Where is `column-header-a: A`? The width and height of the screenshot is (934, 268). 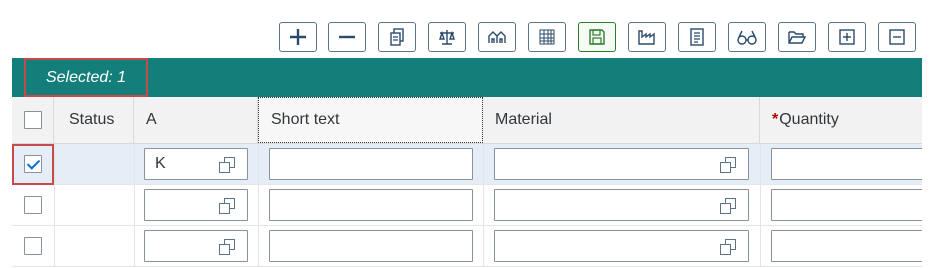 column-header-a: A is located at coordinates (196, 120).